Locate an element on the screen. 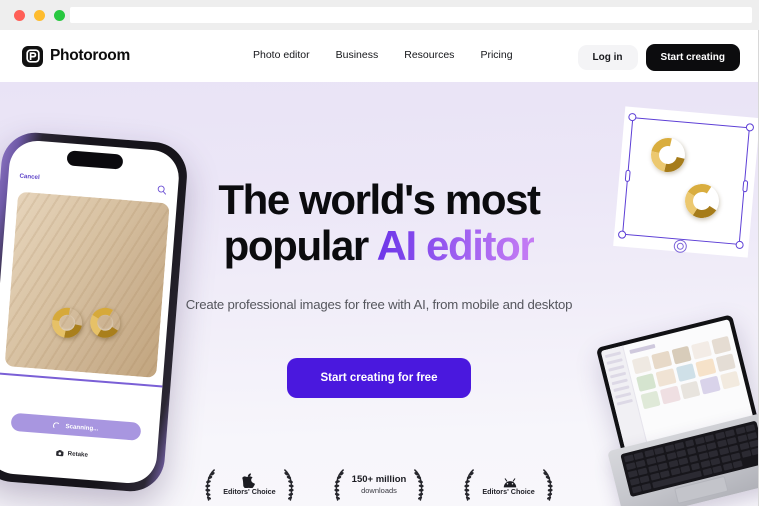 Image resolution: width=759 pixels, height=506 pixels. brand-name: Photoroom is located at coordinates (90, 55).